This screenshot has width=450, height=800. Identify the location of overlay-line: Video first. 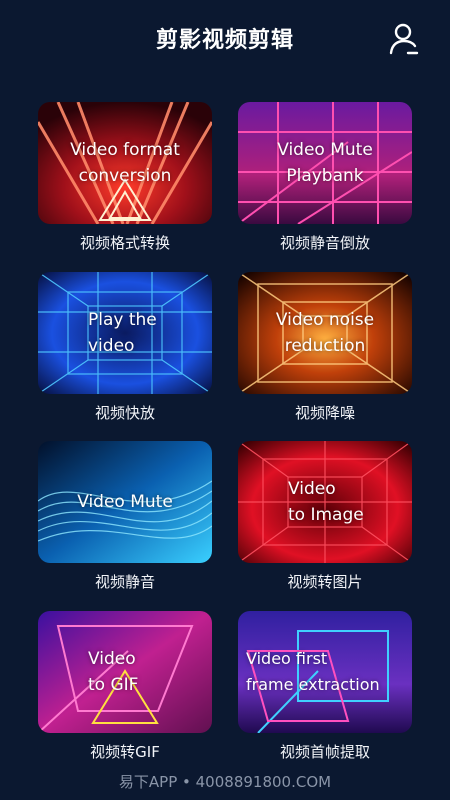
(287, 658).